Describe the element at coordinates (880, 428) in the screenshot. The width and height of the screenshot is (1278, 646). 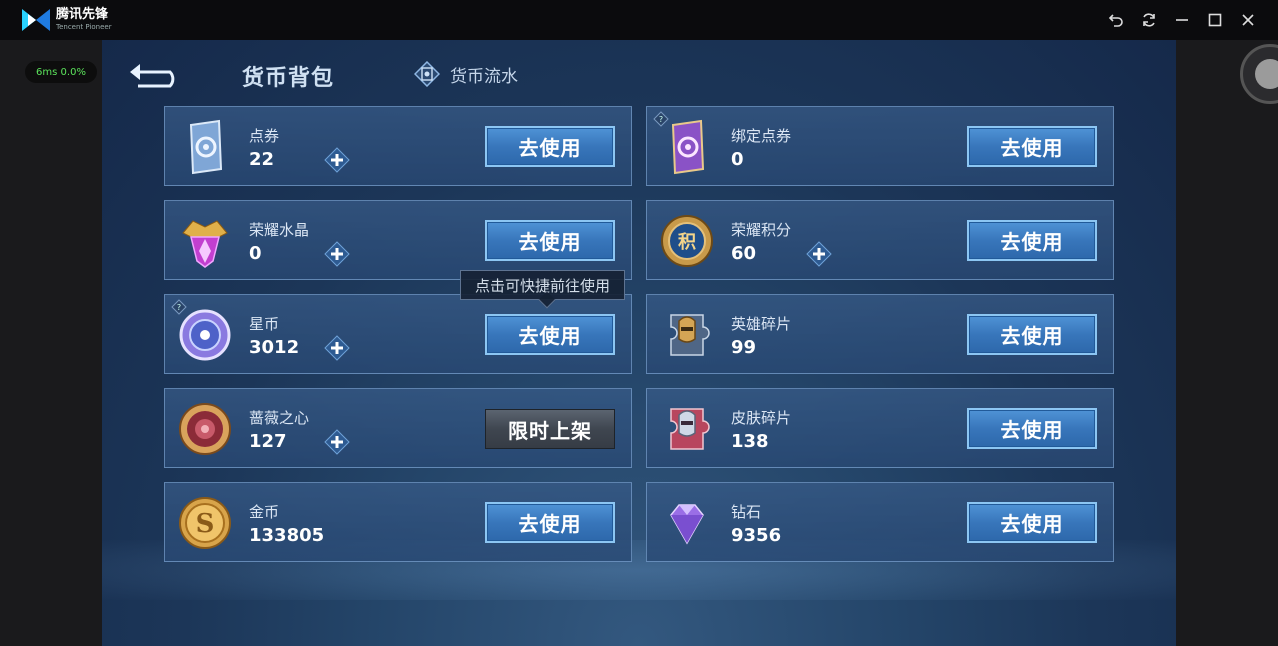
I see `currency-card-skin-fragment: 皮肤碎片 138 去使用` at that location.